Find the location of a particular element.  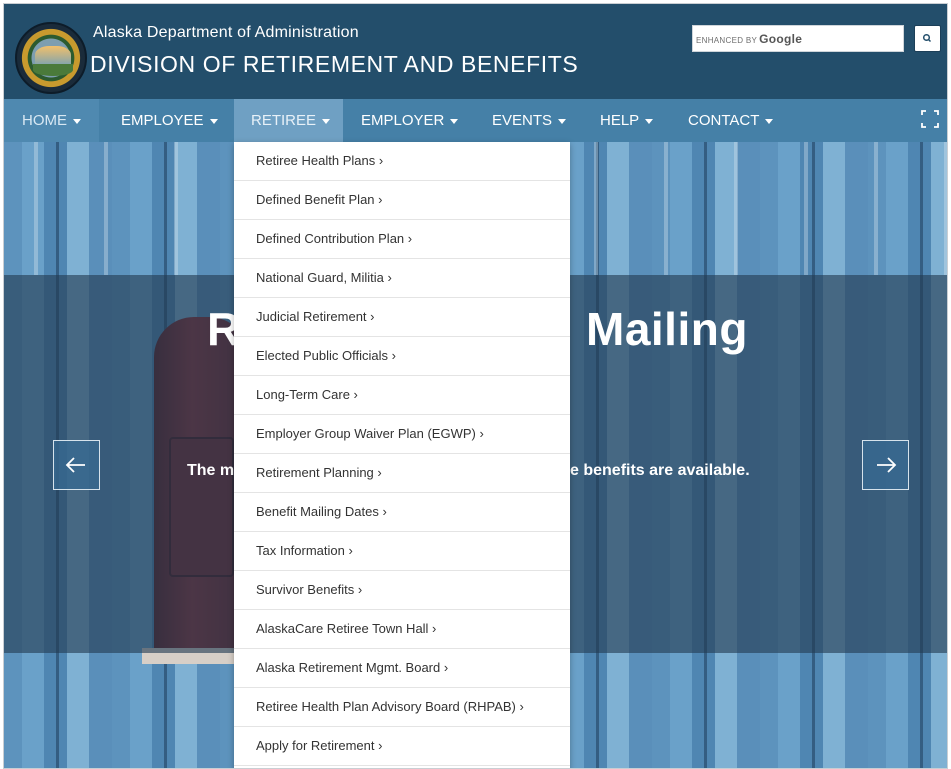

google-brand: ENHANCED BY Google is located at coordinates (749, 39).